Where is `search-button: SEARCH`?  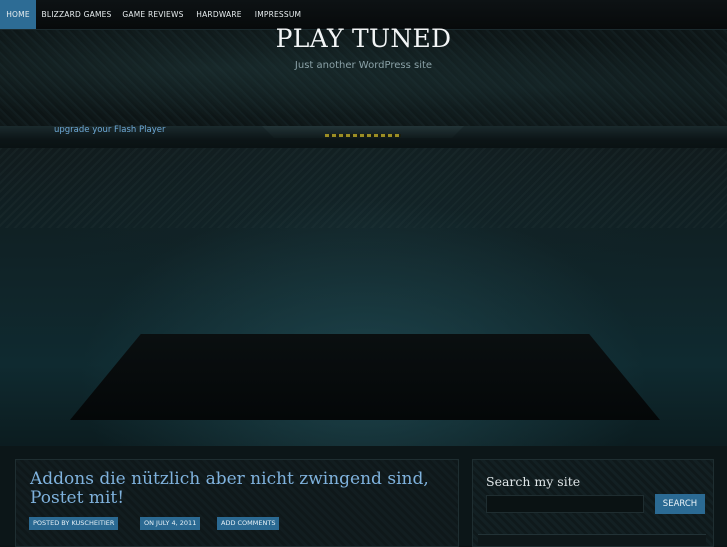 search-button: SEARCH is located at coordinates (680, 504).